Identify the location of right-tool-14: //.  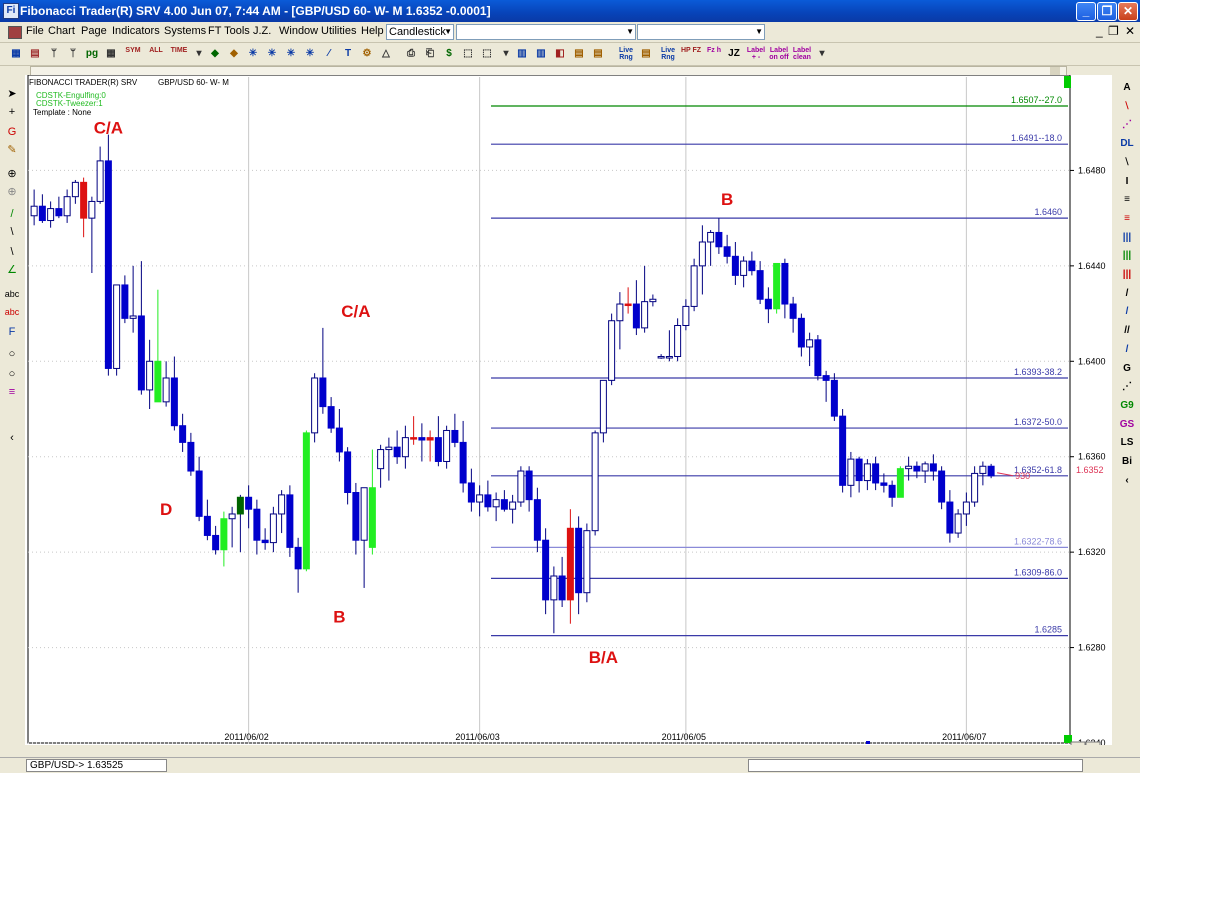
(1127, 331).